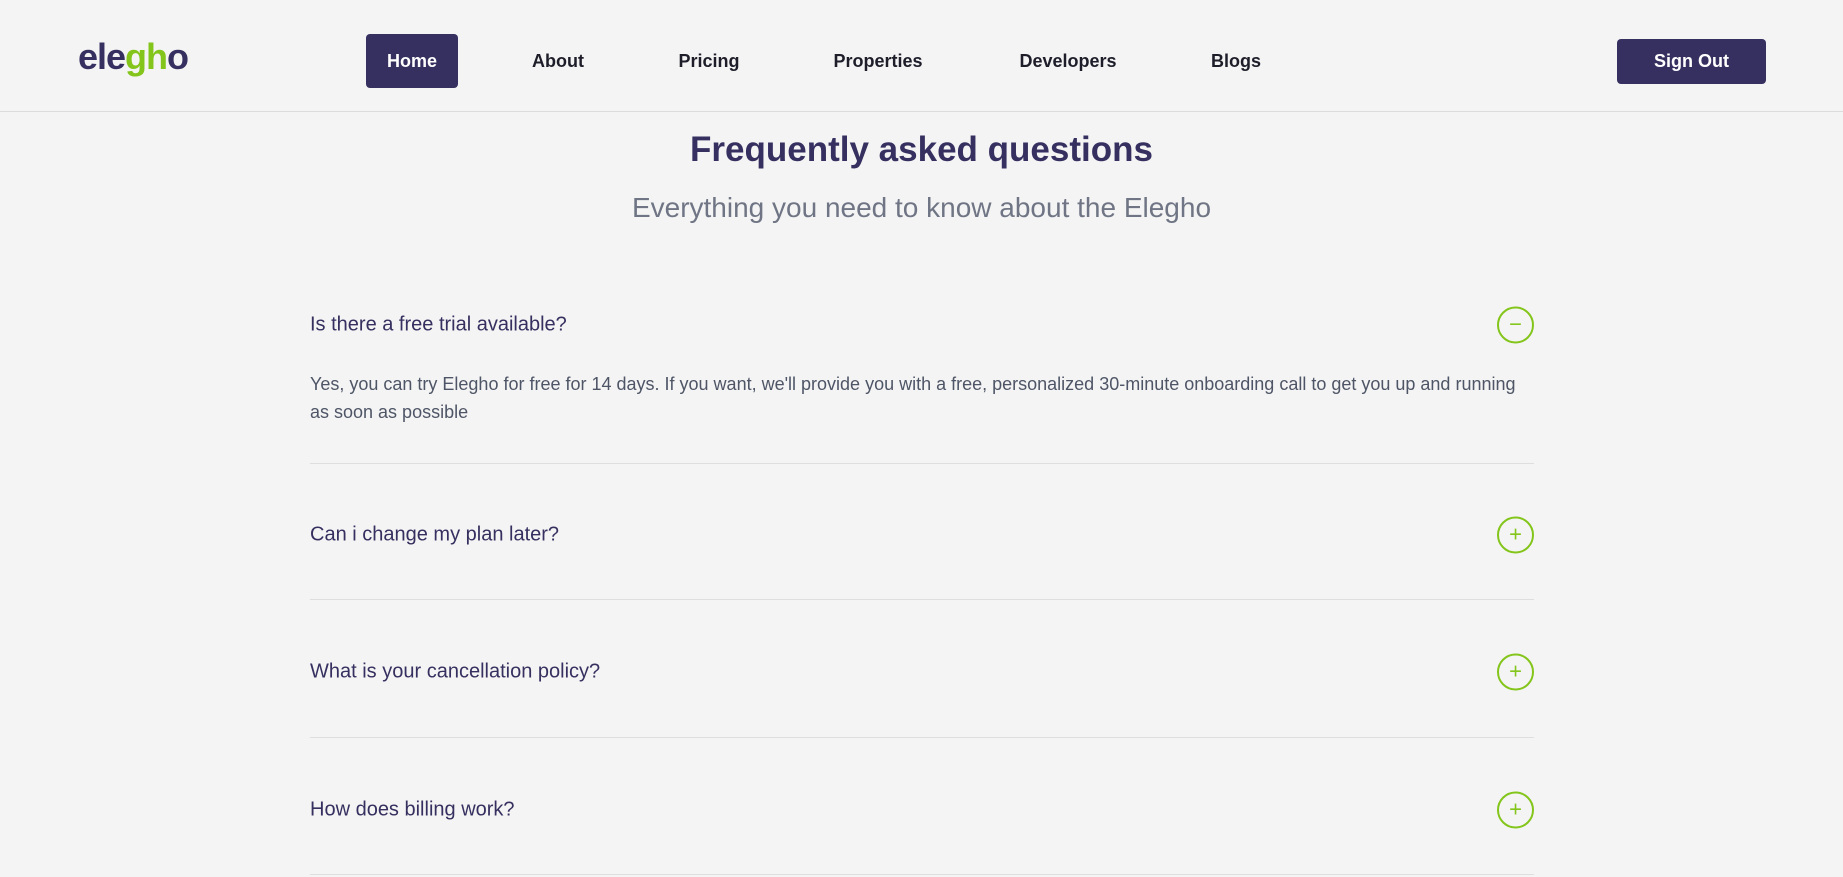 The width and height of the screenshot is (1843, 877). I want to click on faq-question: Is there a free trial available?, so click(438, 325).